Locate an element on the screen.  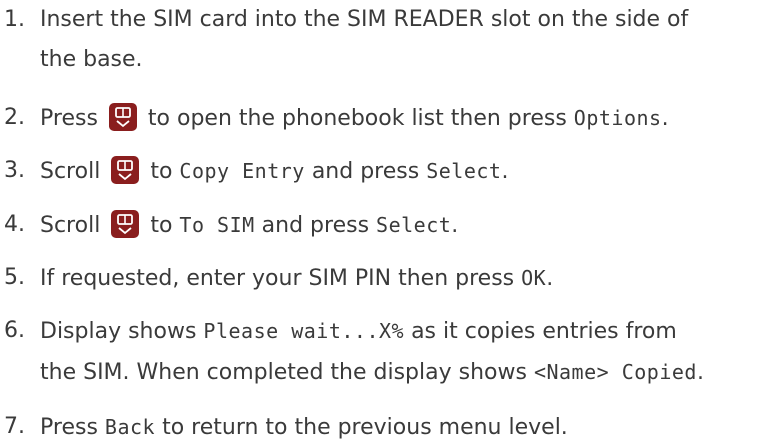
display-text: Please wait...X% is located at coordinates (304, 331).